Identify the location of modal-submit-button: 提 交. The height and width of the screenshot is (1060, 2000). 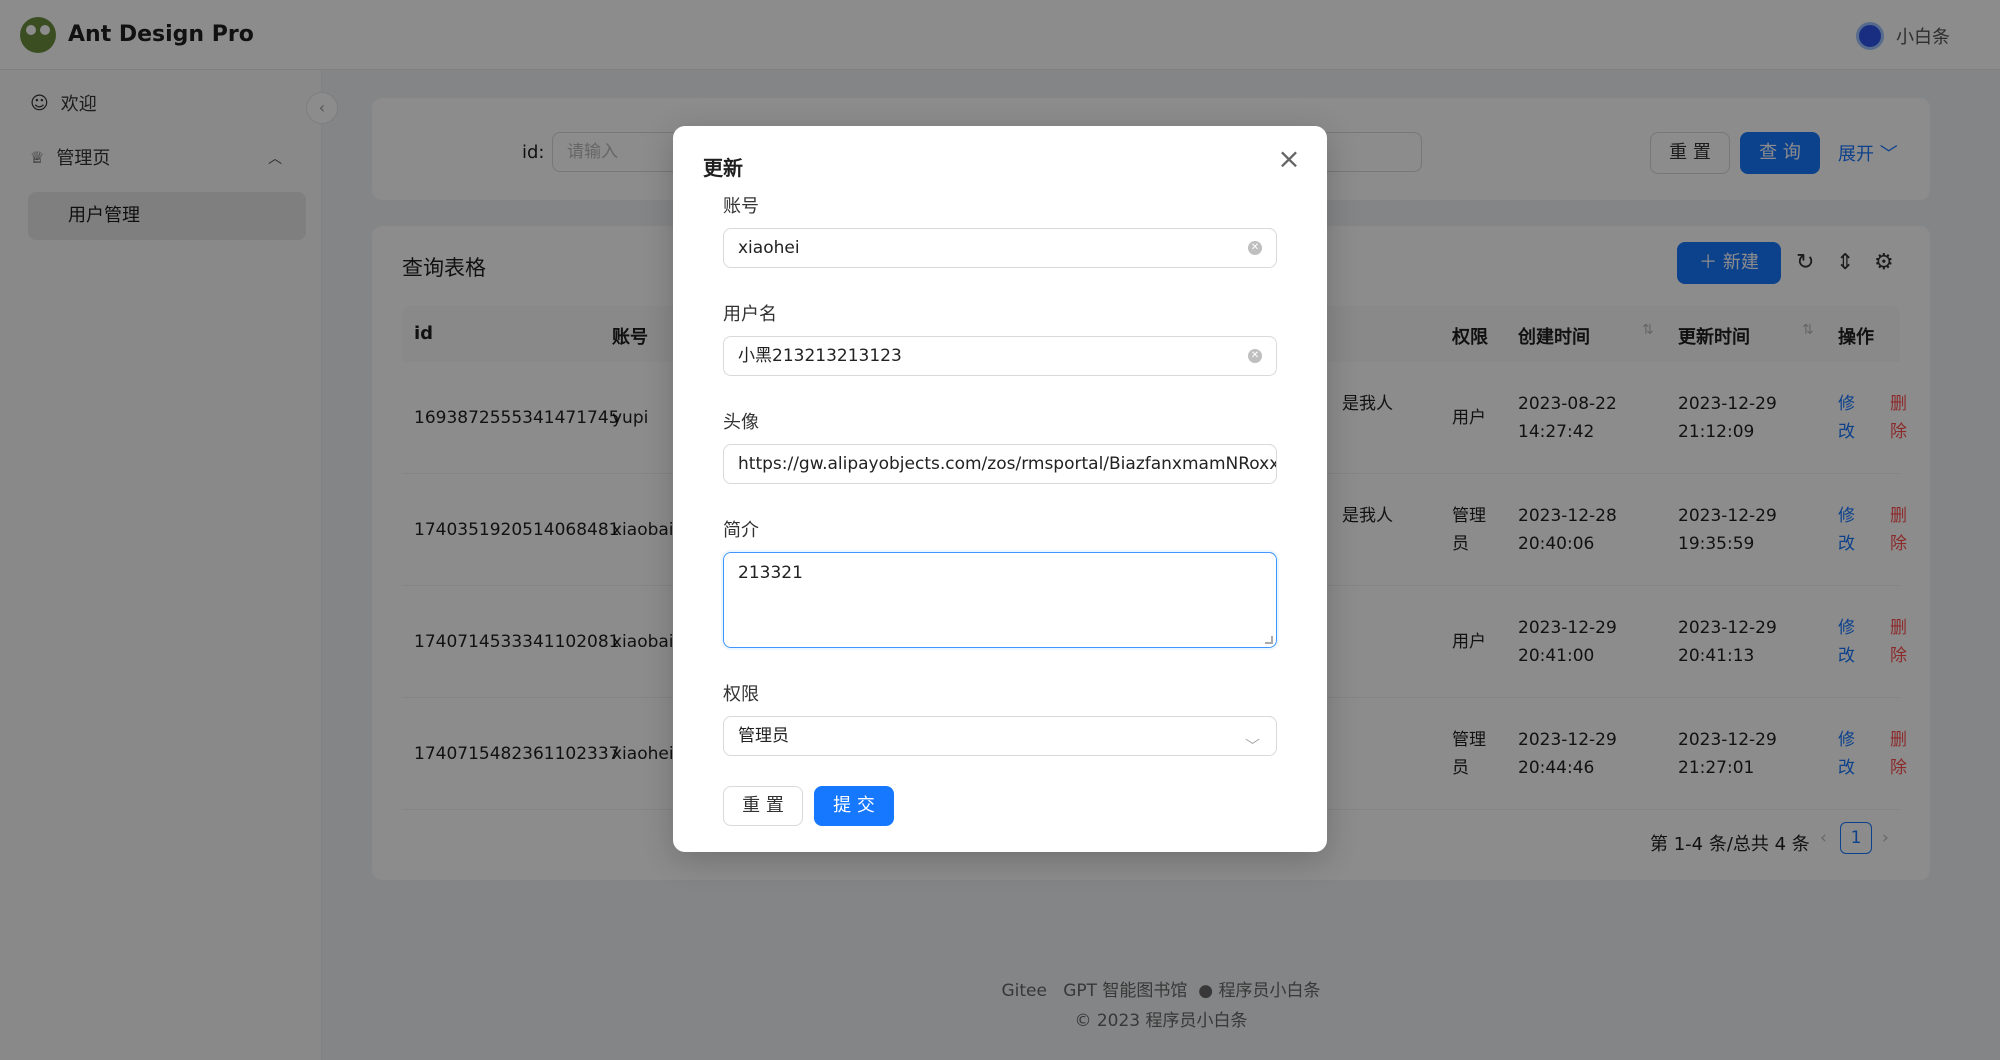
(854, 806).